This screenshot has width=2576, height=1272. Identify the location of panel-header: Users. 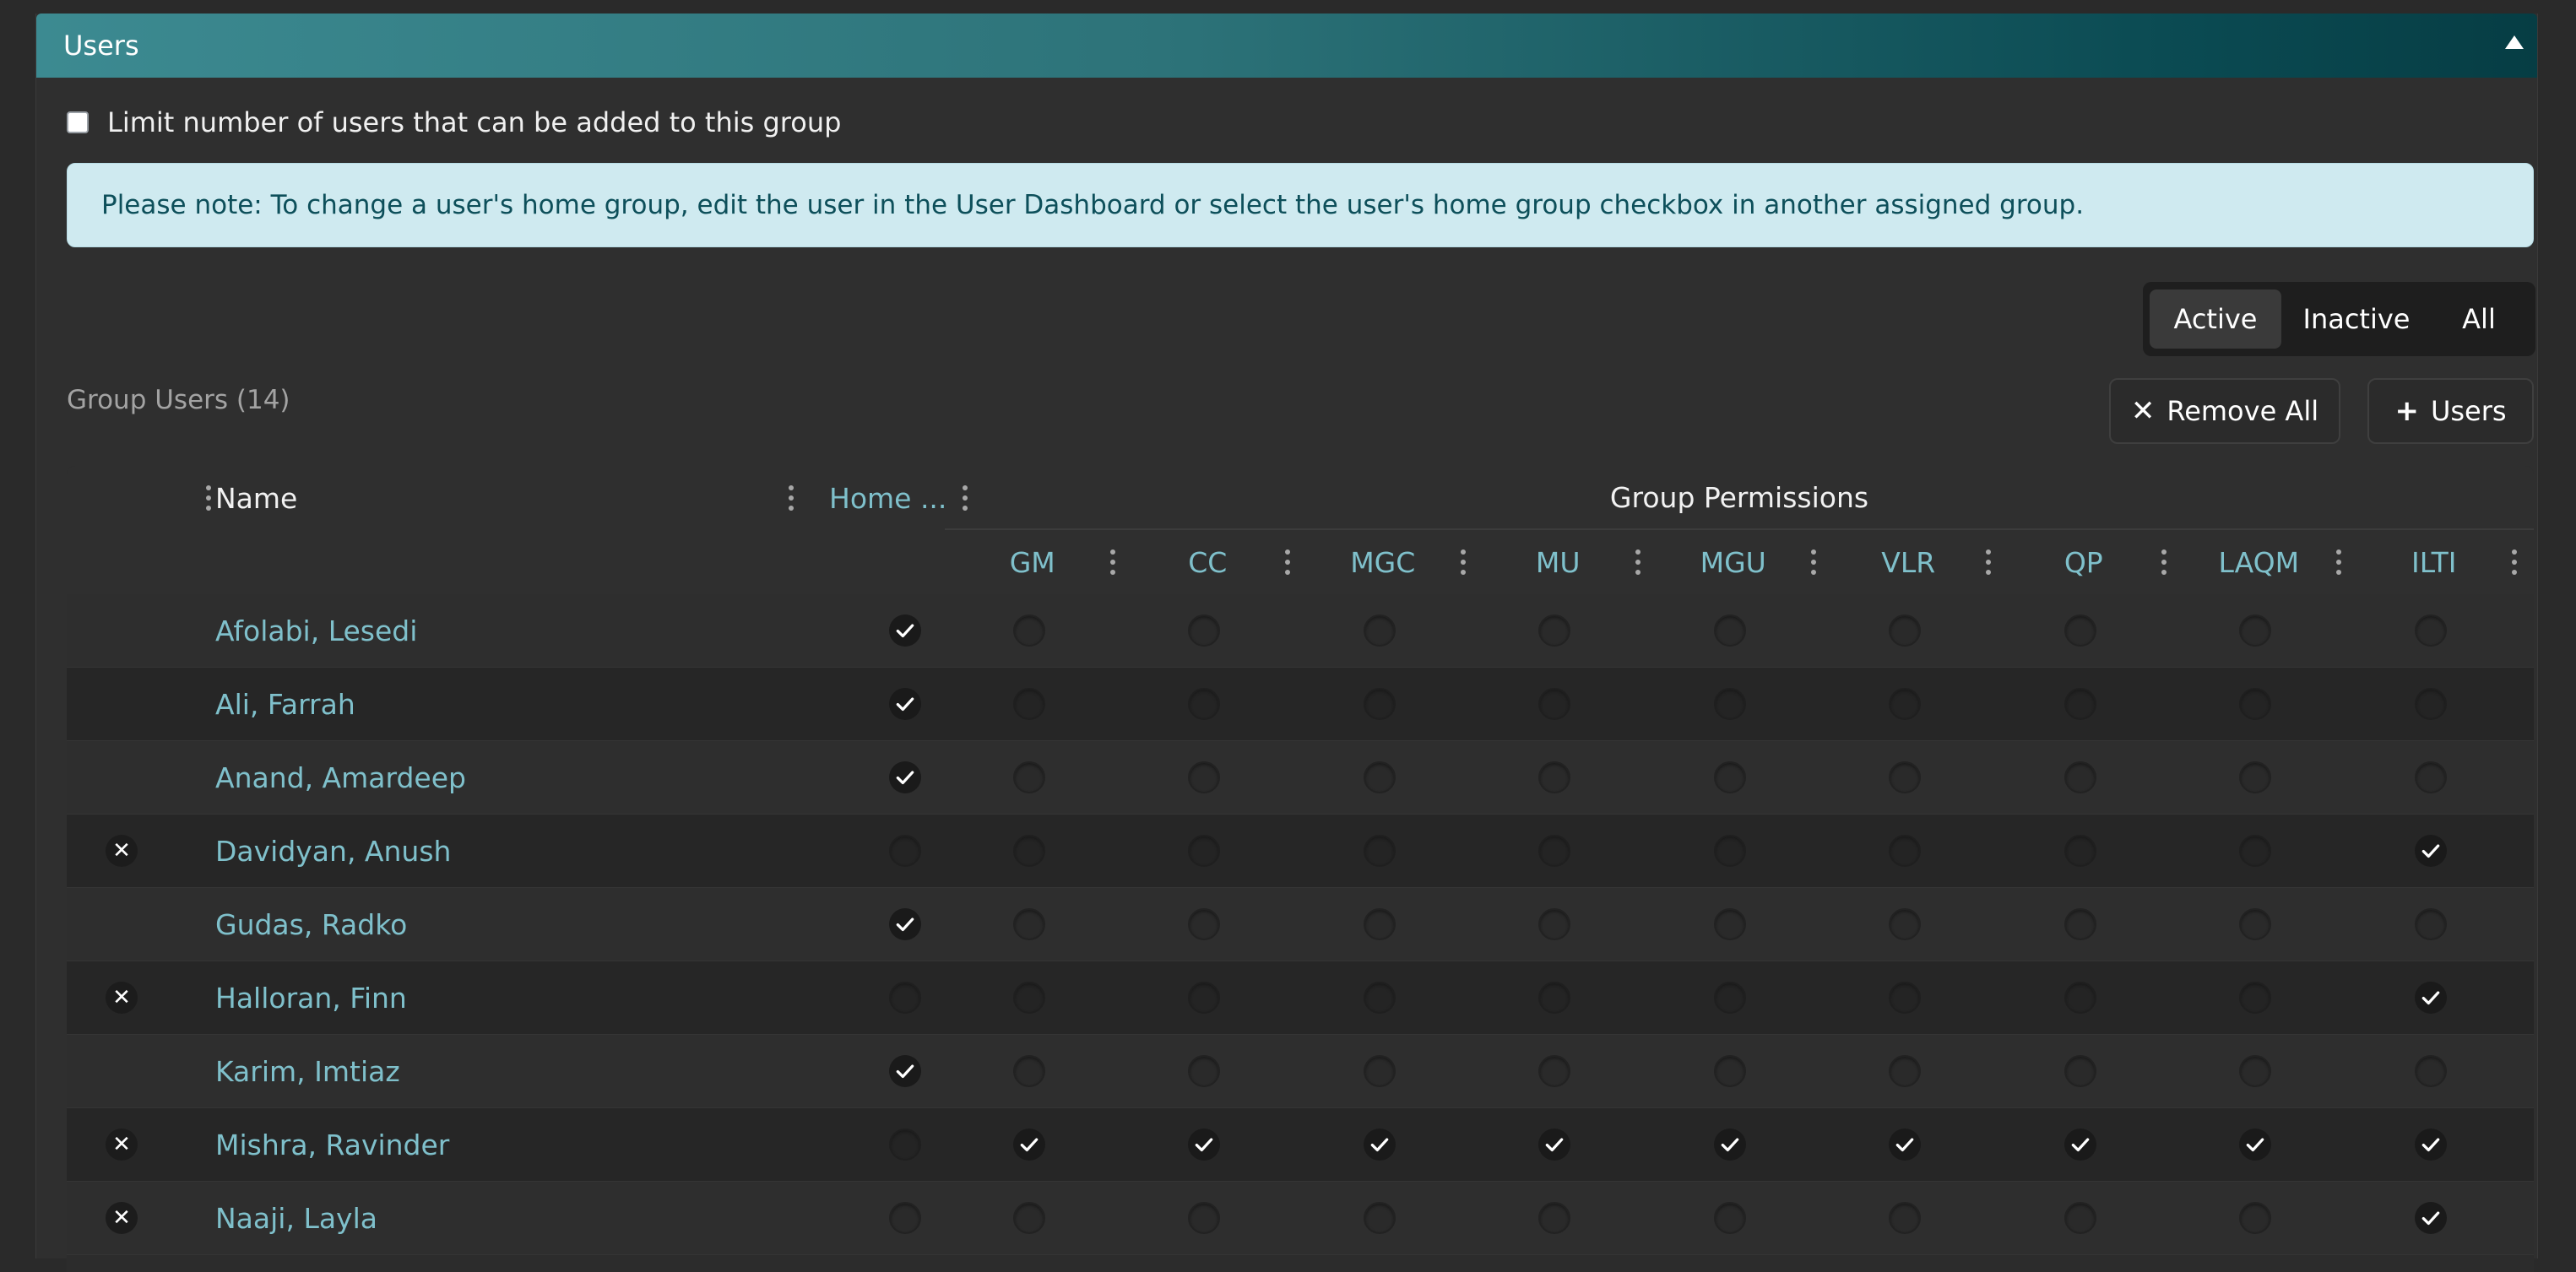
(1287, 46).